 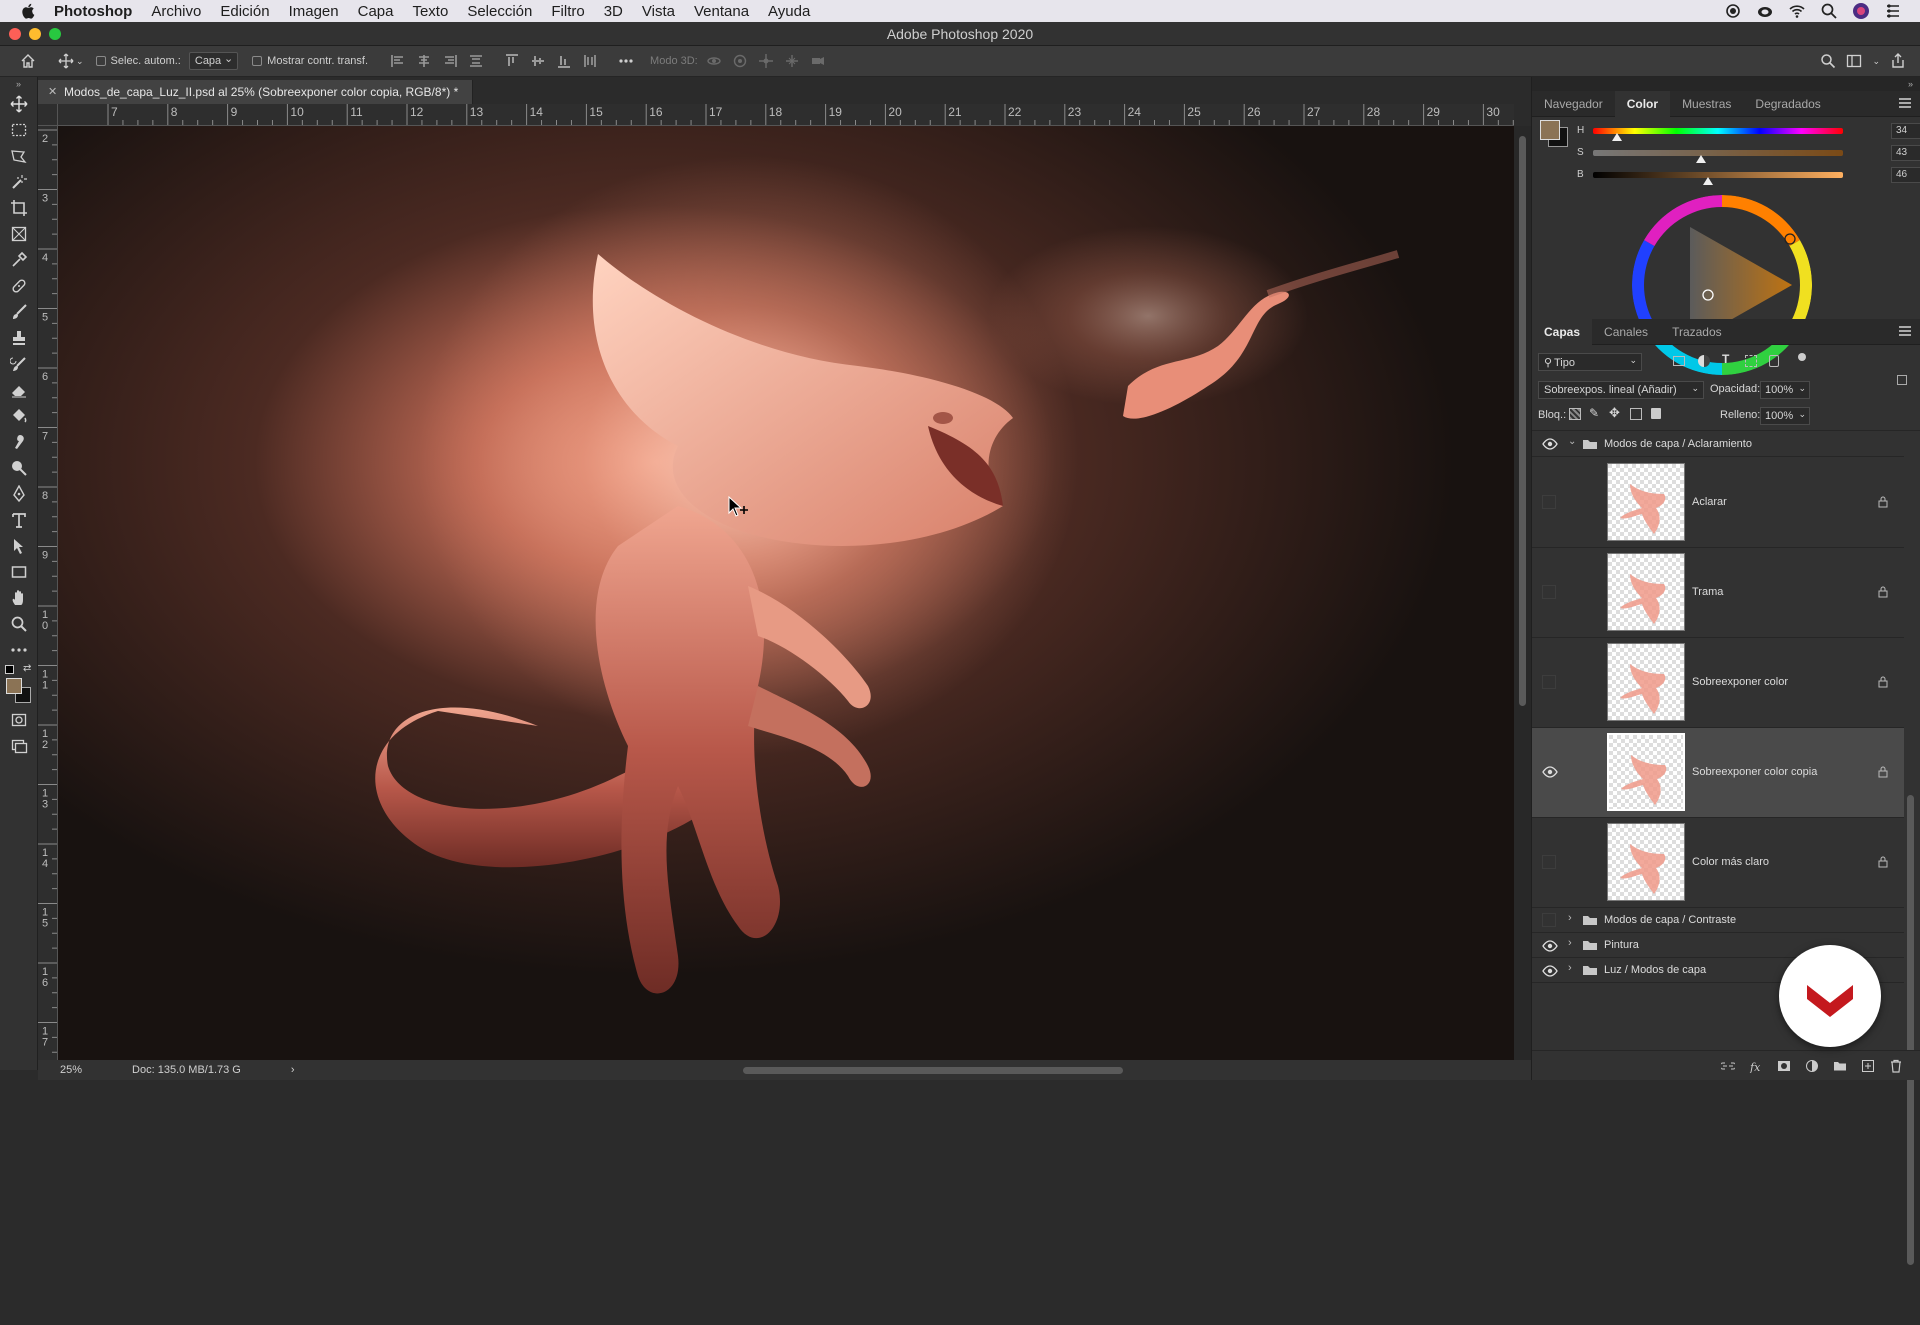 I want to click on eyedropper-tool, so click(x=19, y=260).